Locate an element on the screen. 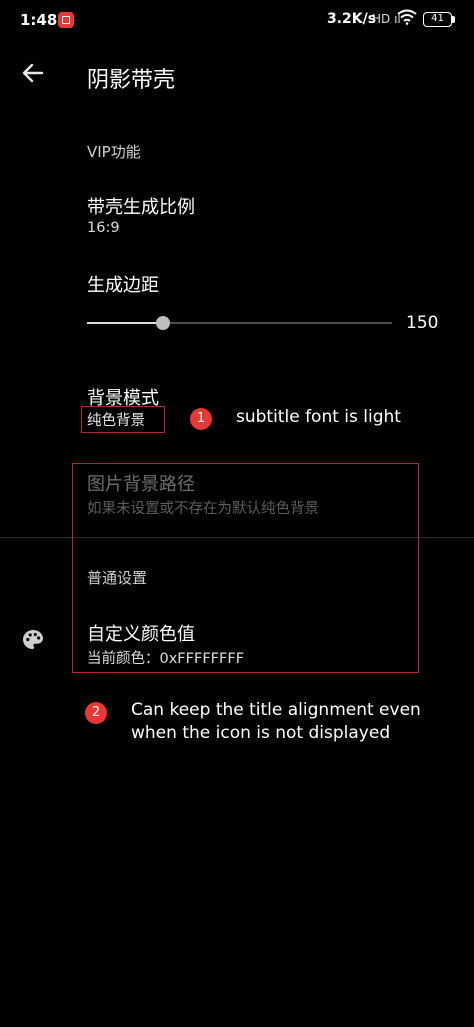  battery-icon: 41 is located at coordinates (437, 19).